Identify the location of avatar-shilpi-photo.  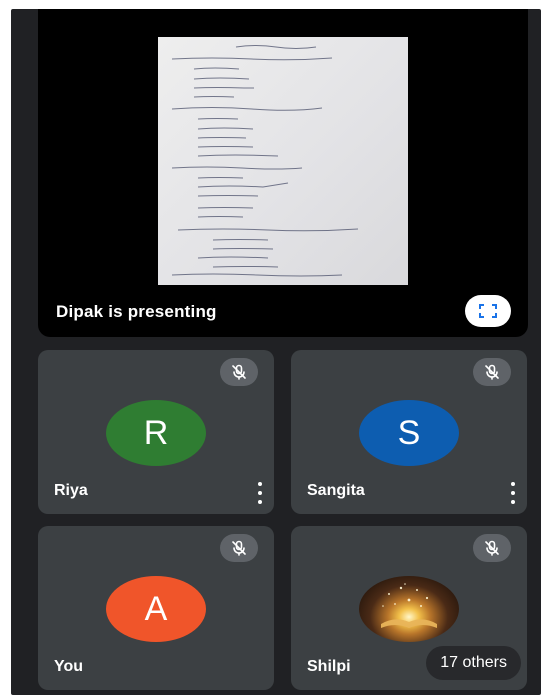
(409, 609).